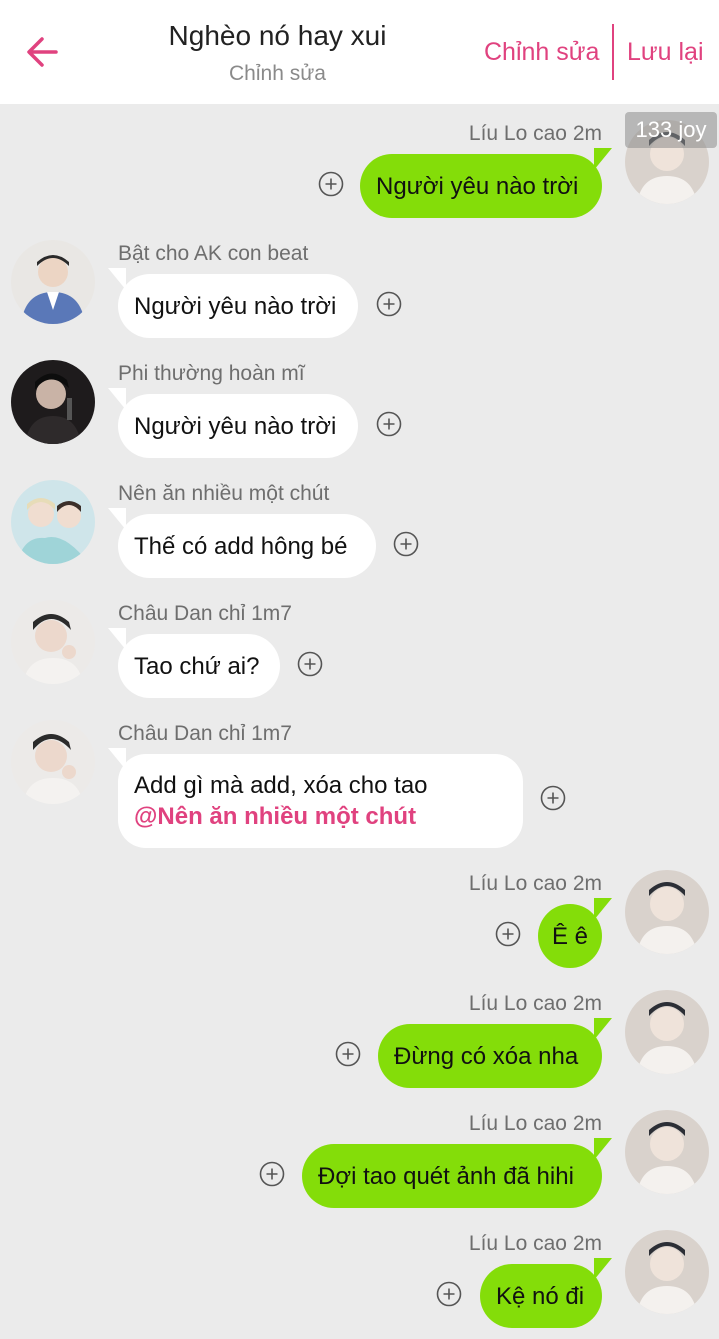  What do you see at coordinates (359, 1040) in the screenshot?
I see `message-item: Líu Lo cao 2m Đừng có xóa nha` at bounding box center [359, 1040].